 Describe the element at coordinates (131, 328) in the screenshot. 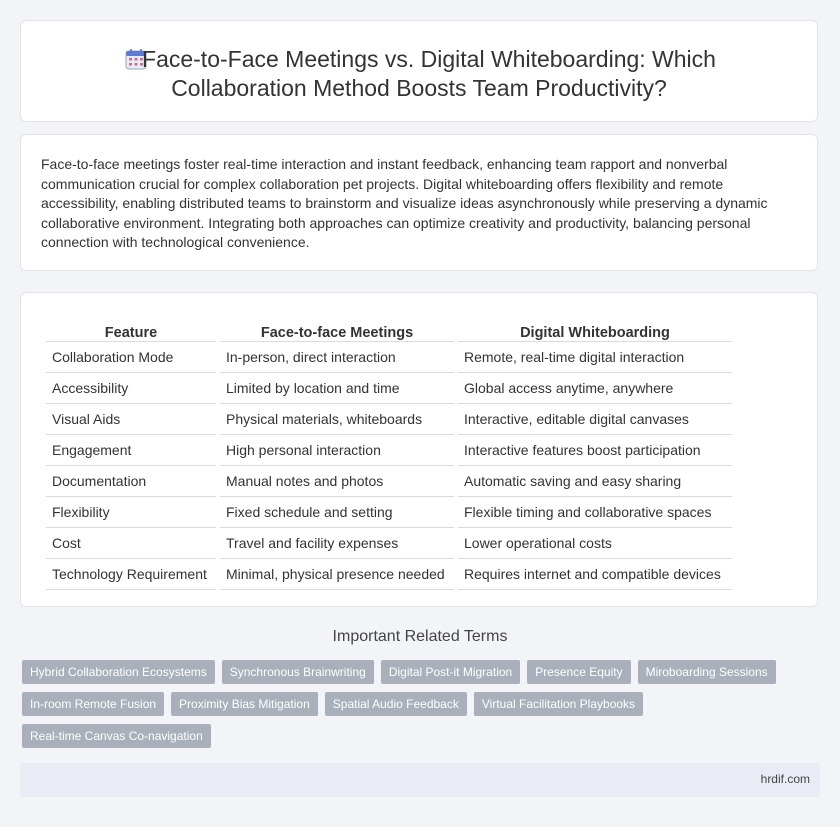

I see `header-feature: Feature` at that location.